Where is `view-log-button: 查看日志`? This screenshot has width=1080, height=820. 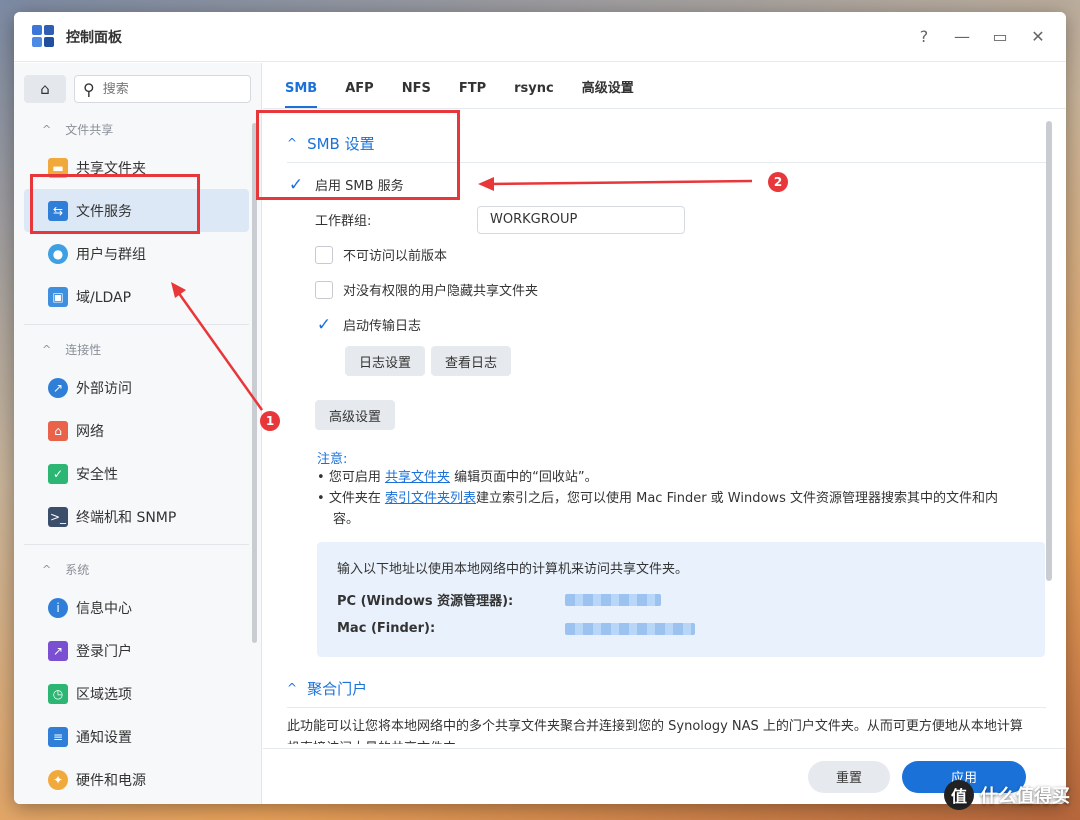
view-log-button: 查看日志 is located at coordinates (471, 361).